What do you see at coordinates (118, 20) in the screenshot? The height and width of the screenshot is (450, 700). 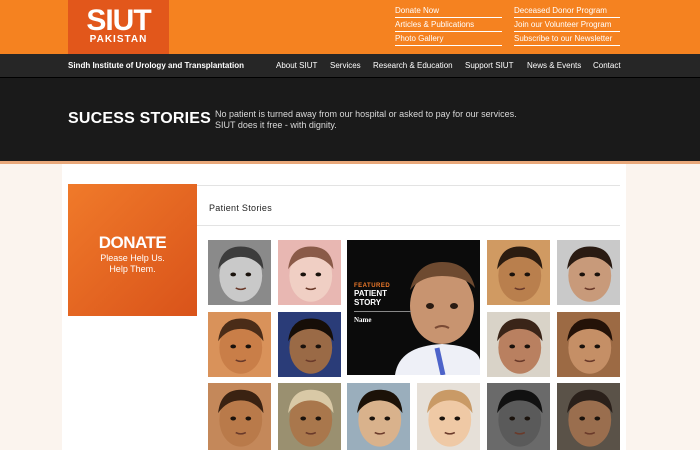 I see `logo-main: SIUT` at bounding box center [118, 20].